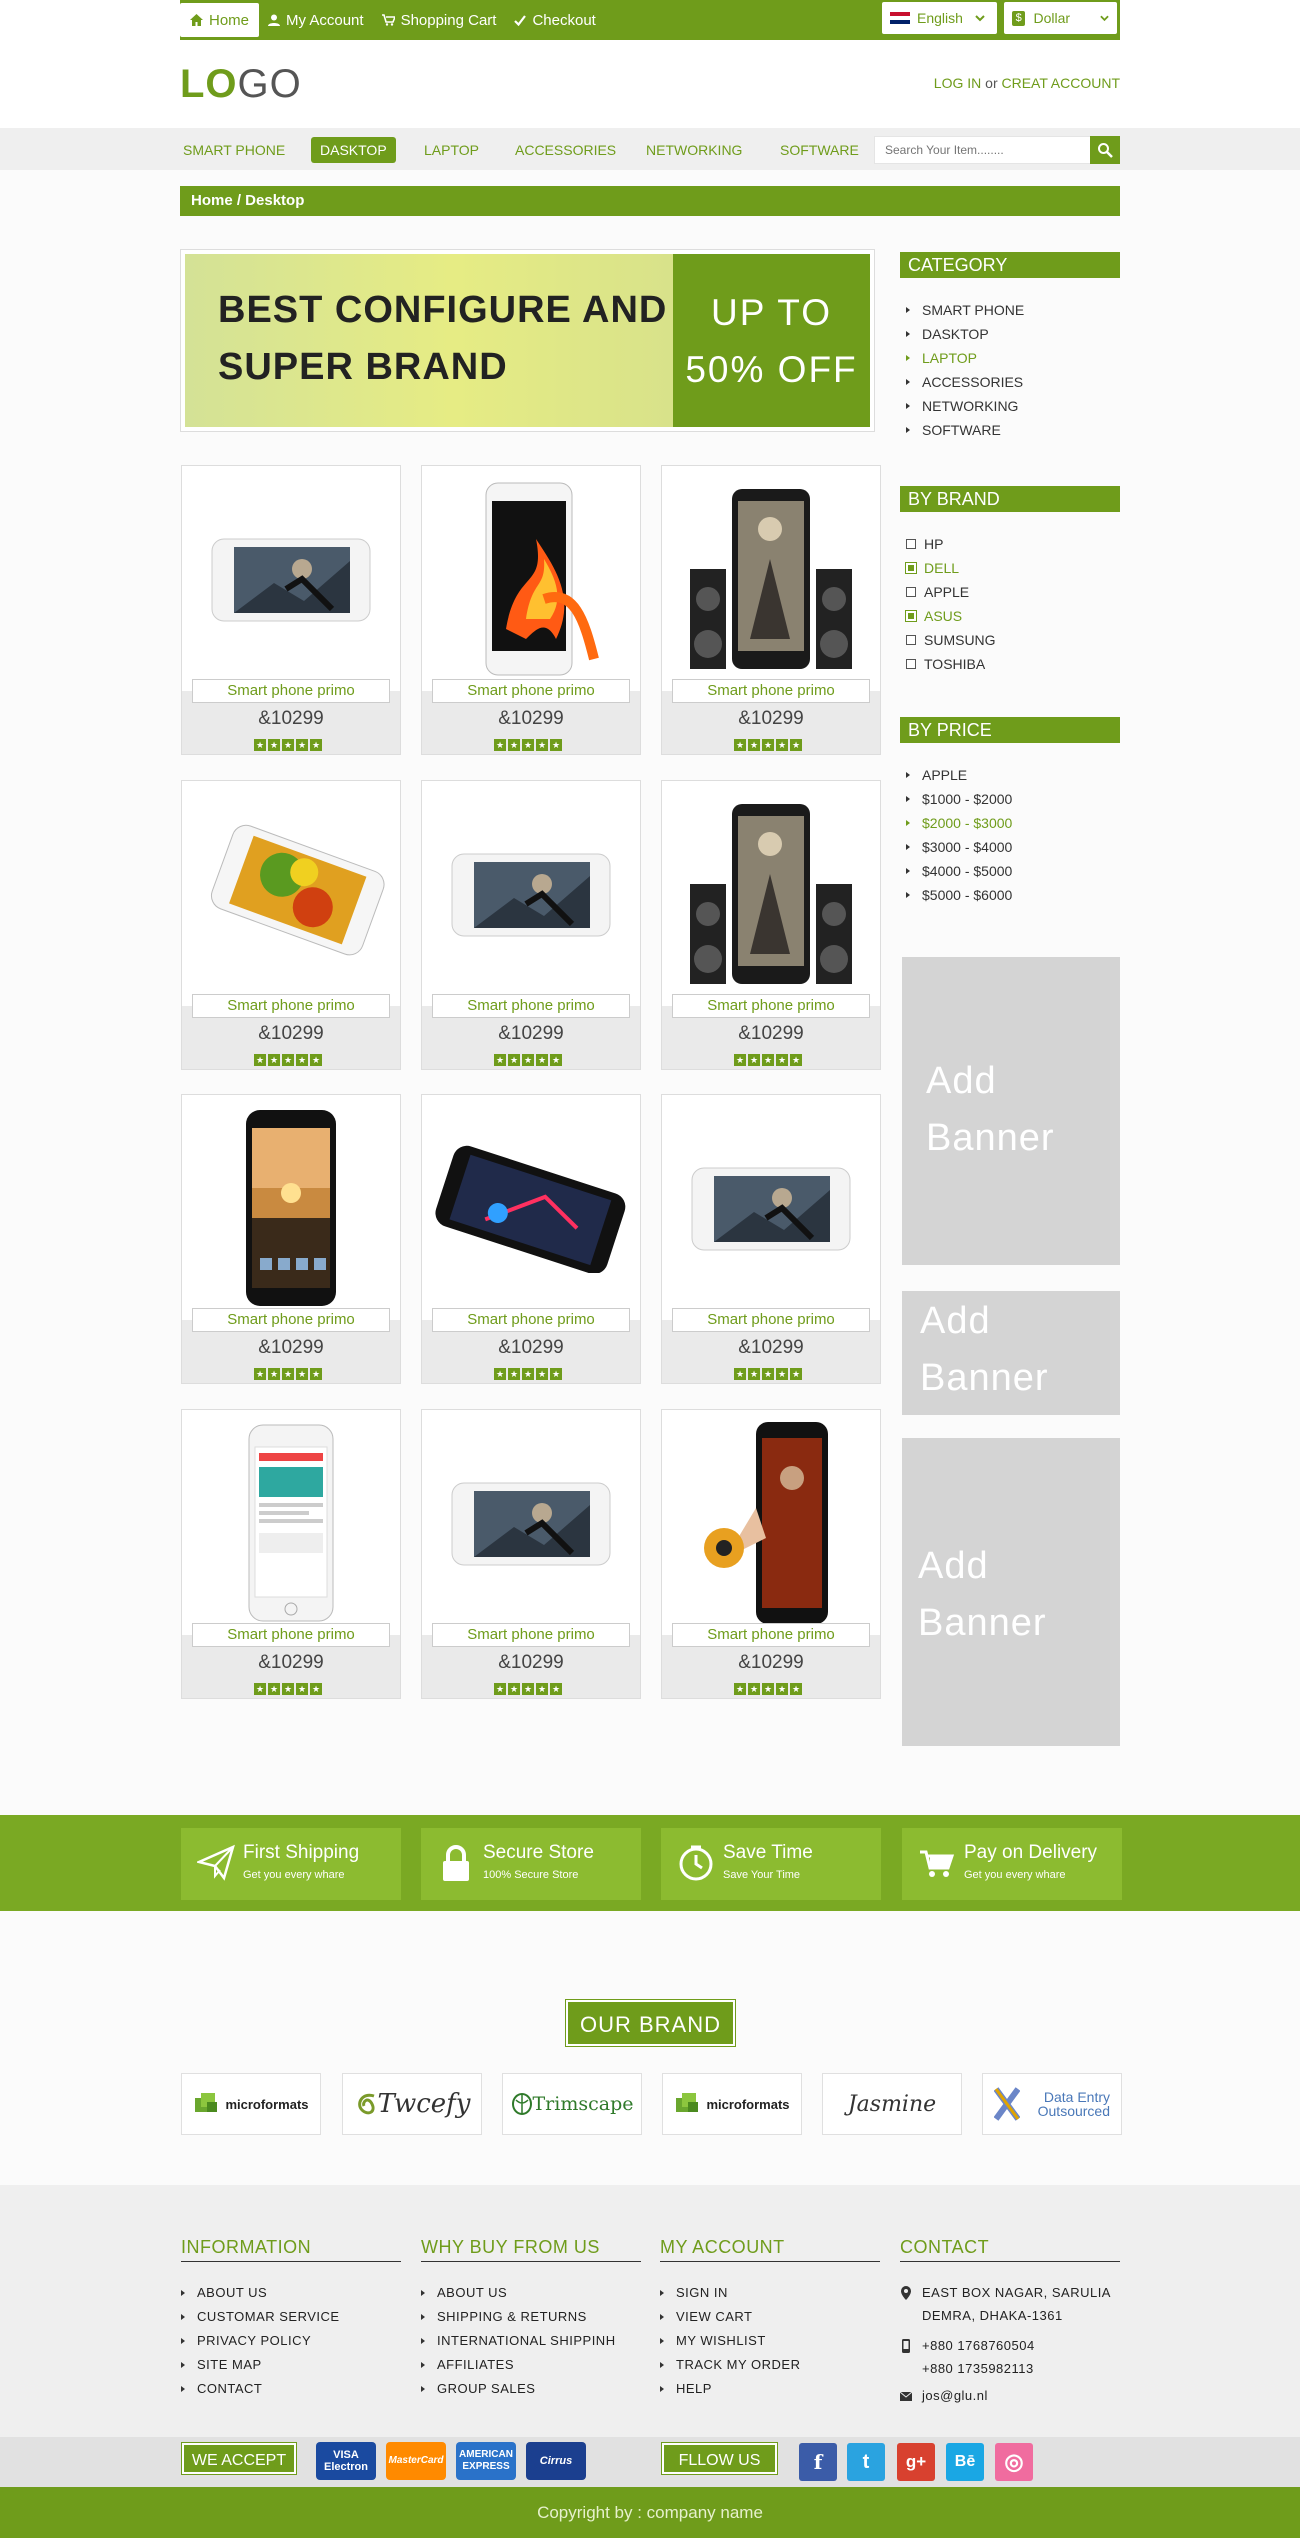 This screenshot has width=1300, height=2538. I want to click on price-item: $4000 - $5000, so click(959, 871).